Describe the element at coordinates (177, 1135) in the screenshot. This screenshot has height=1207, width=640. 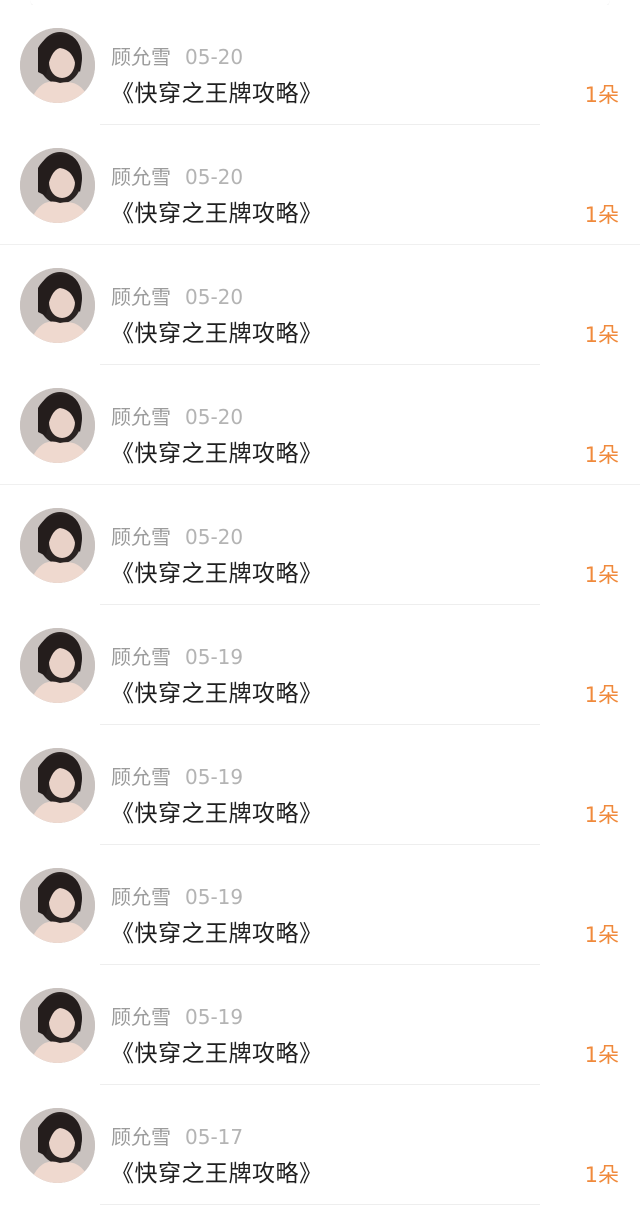
I see `record-meta: 顾允雪 05-17` at that location.